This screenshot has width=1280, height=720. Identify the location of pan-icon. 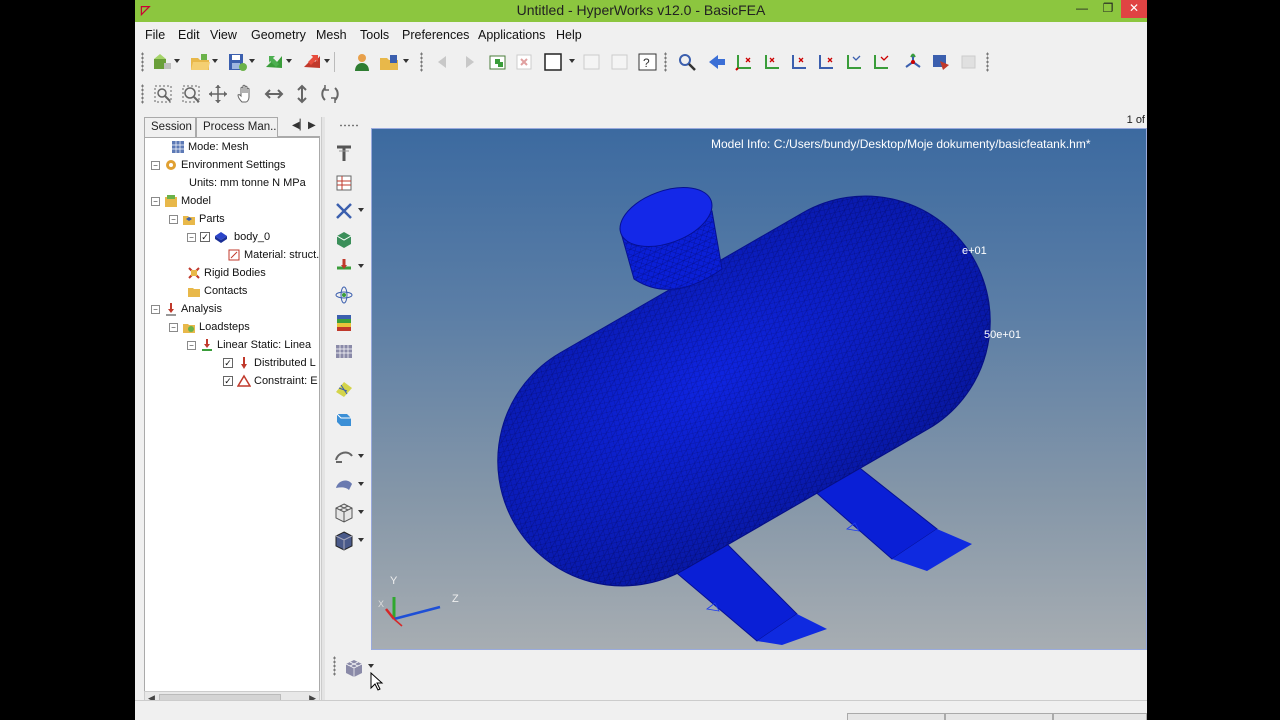
(218, 94).